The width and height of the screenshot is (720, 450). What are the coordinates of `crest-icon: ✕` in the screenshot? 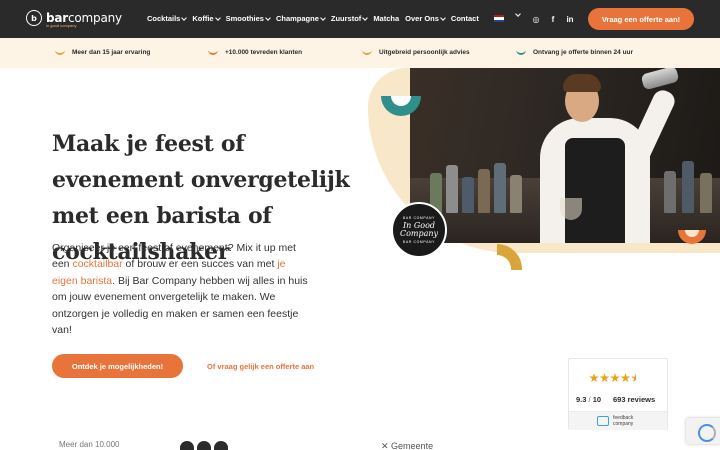 It's located at (386, 445).